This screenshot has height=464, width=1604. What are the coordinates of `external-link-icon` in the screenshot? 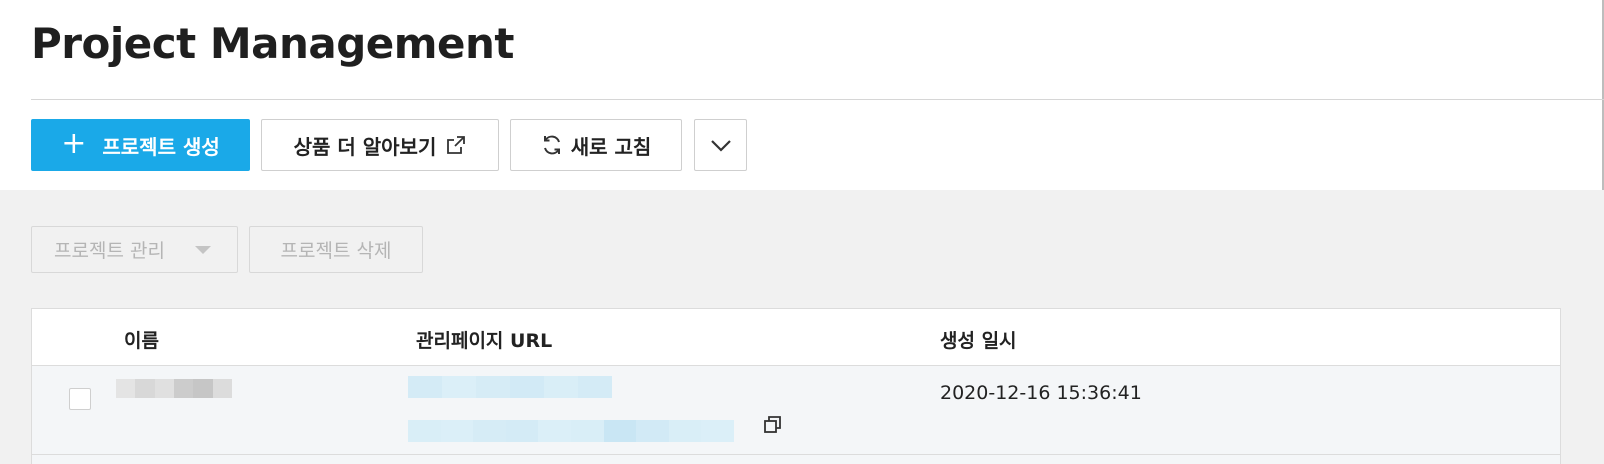 It's located at (456, 145).